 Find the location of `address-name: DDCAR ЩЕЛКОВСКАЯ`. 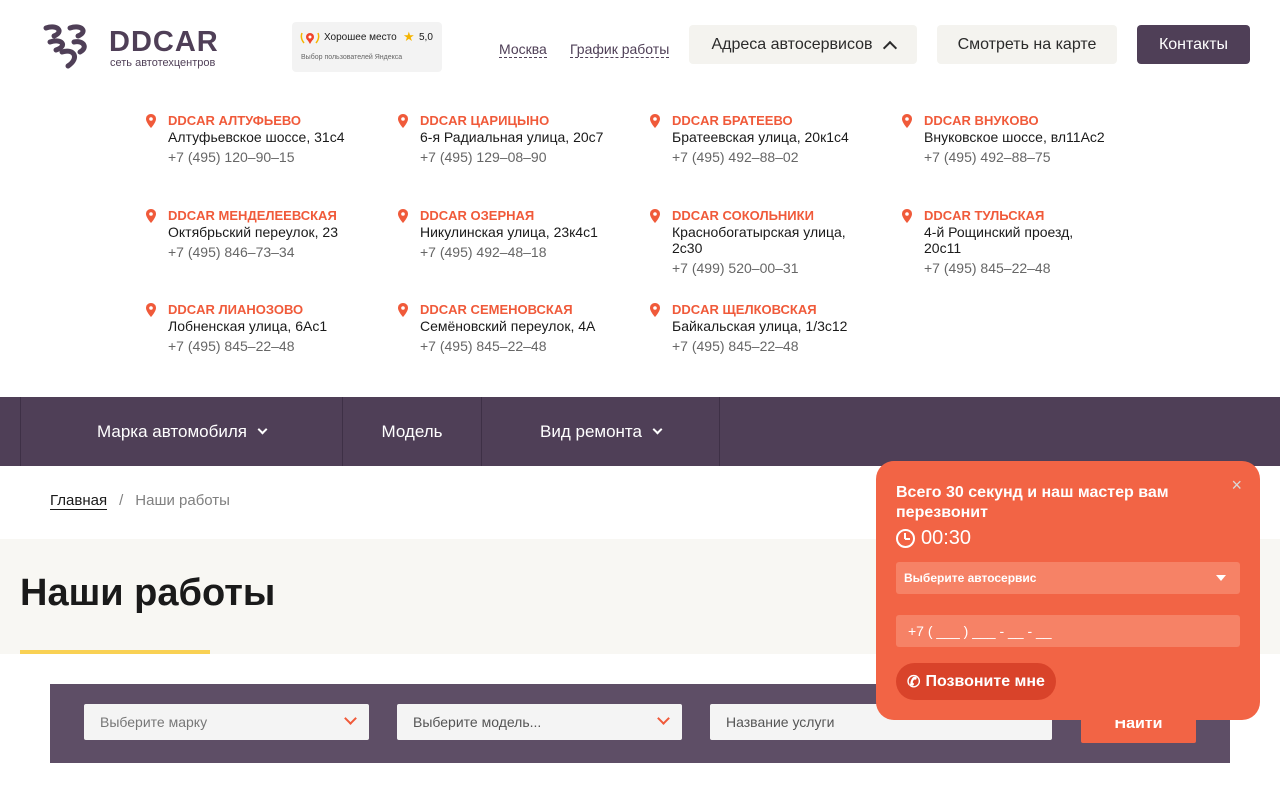

address-name: DDCAR ЩЕЛКОВСКАЯ is located at coordinates (792, 310).